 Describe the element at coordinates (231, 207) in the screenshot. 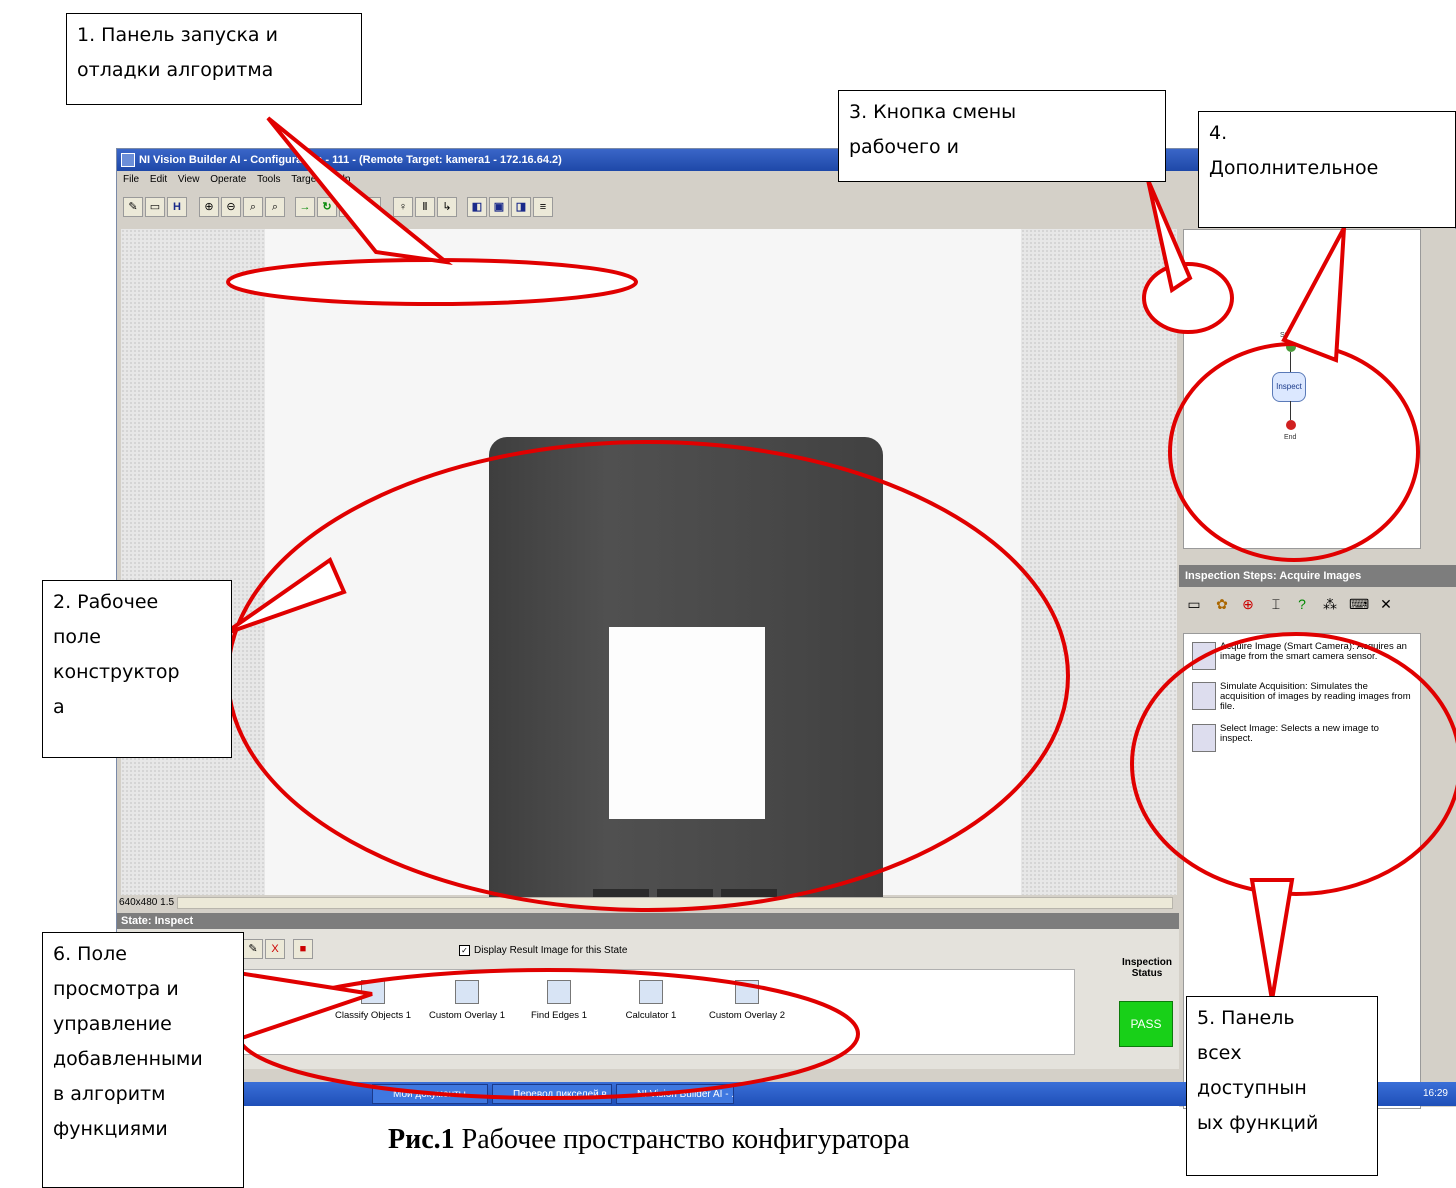

I see `zoom-out-icon: ⊖` at that location.